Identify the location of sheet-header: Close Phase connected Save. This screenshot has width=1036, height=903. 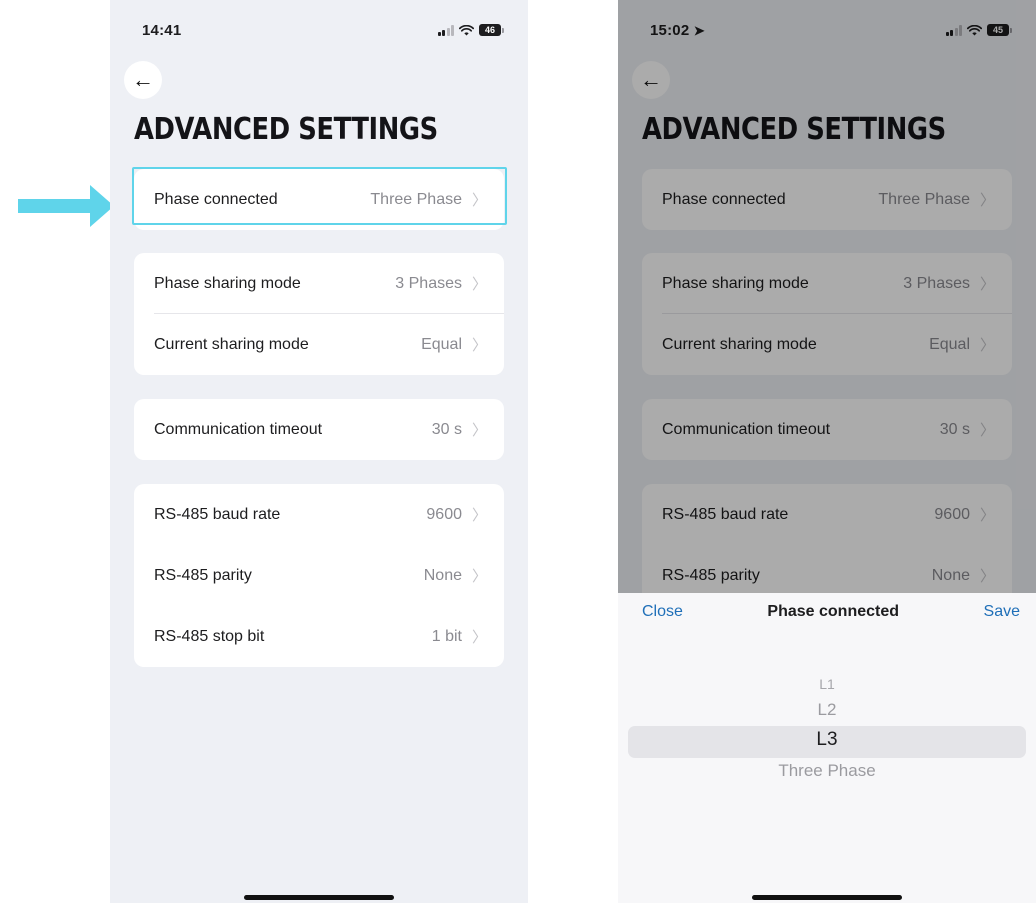
(827, 612).